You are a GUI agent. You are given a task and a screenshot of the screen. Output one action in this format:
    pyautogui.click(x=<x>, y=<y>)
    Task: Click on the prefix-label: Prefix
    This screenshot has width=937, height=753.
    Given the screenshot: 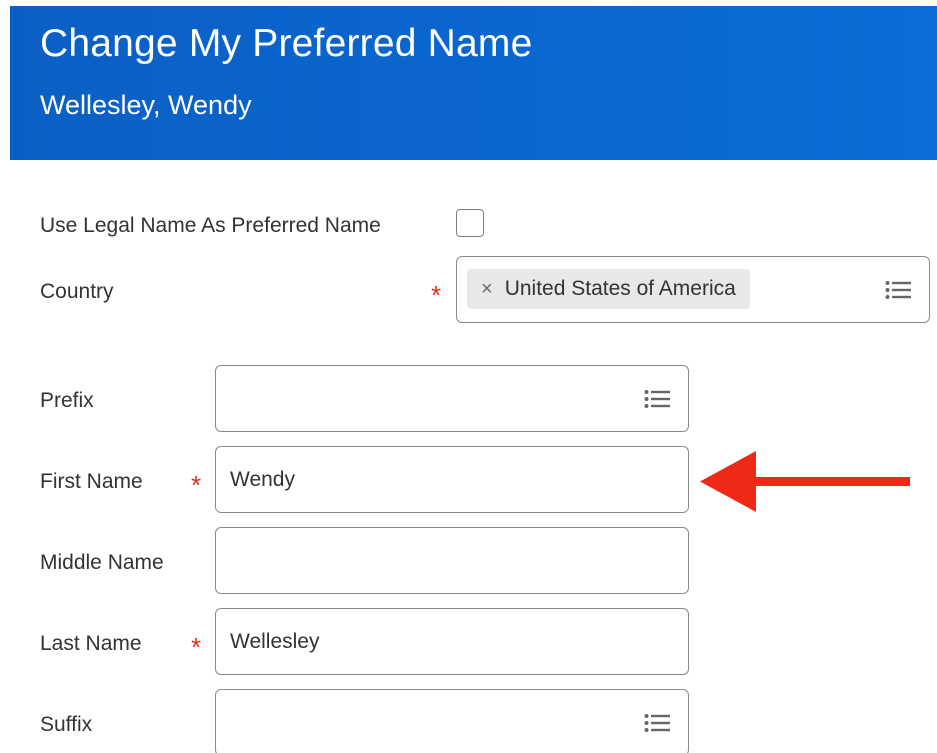 What is the action you would take?
    pyautogui.click(x=67, y=400)
    